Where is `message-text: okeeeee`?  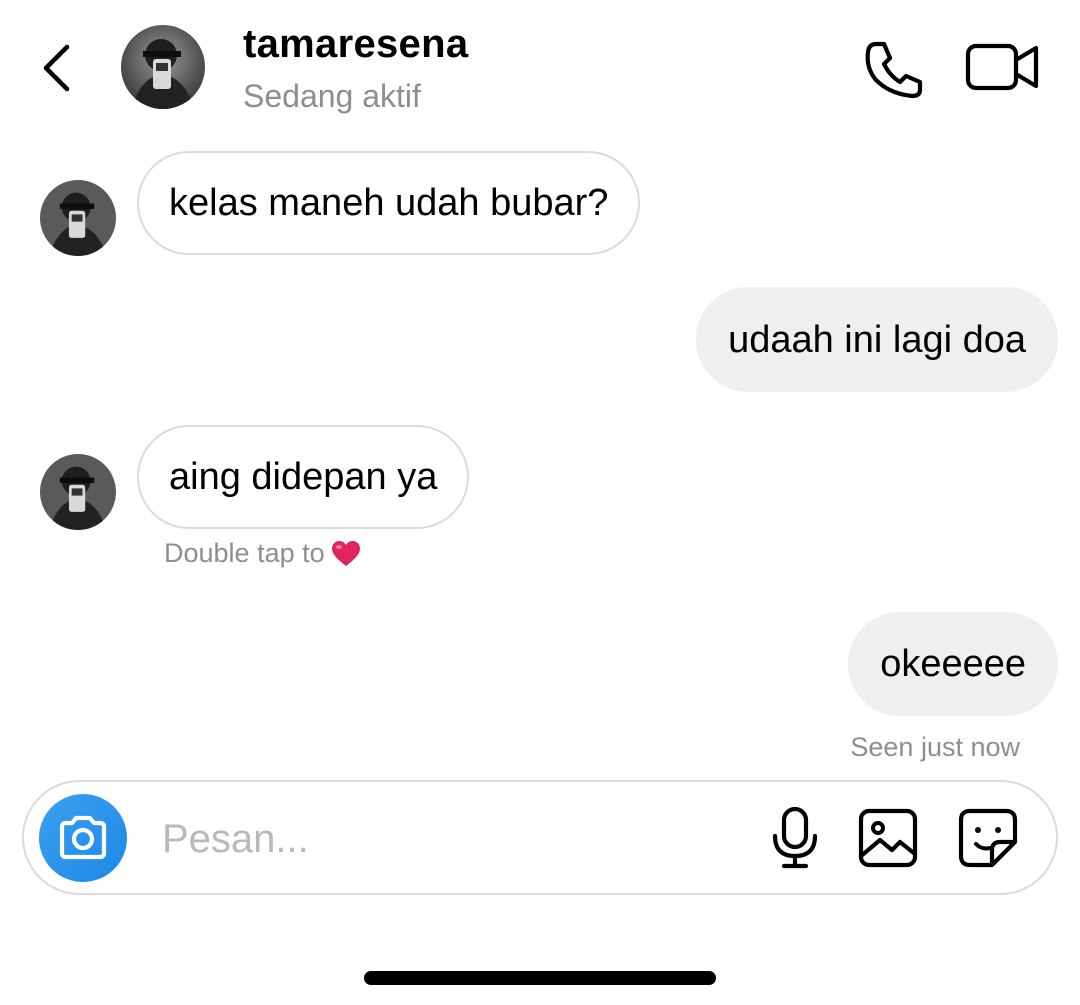
message-text: okeeeee is located at coordinates (953, 664).